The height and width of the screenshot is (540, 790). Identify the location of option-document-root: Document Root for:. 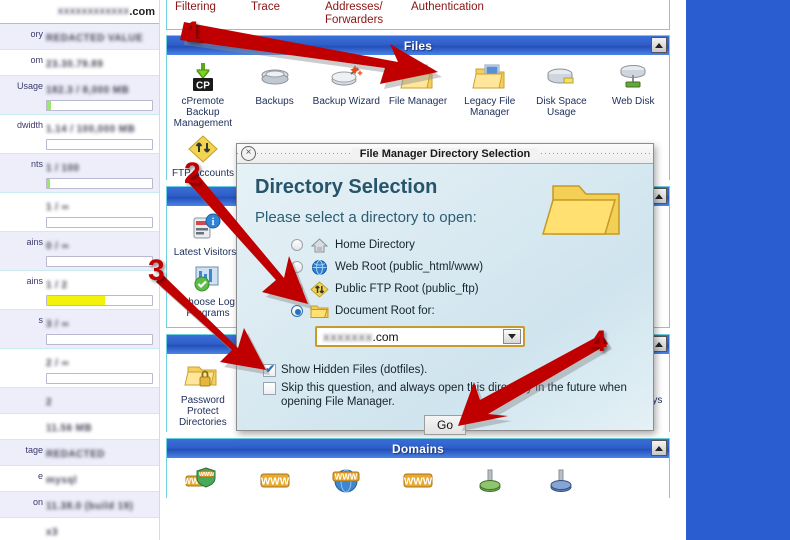
(464, 311).